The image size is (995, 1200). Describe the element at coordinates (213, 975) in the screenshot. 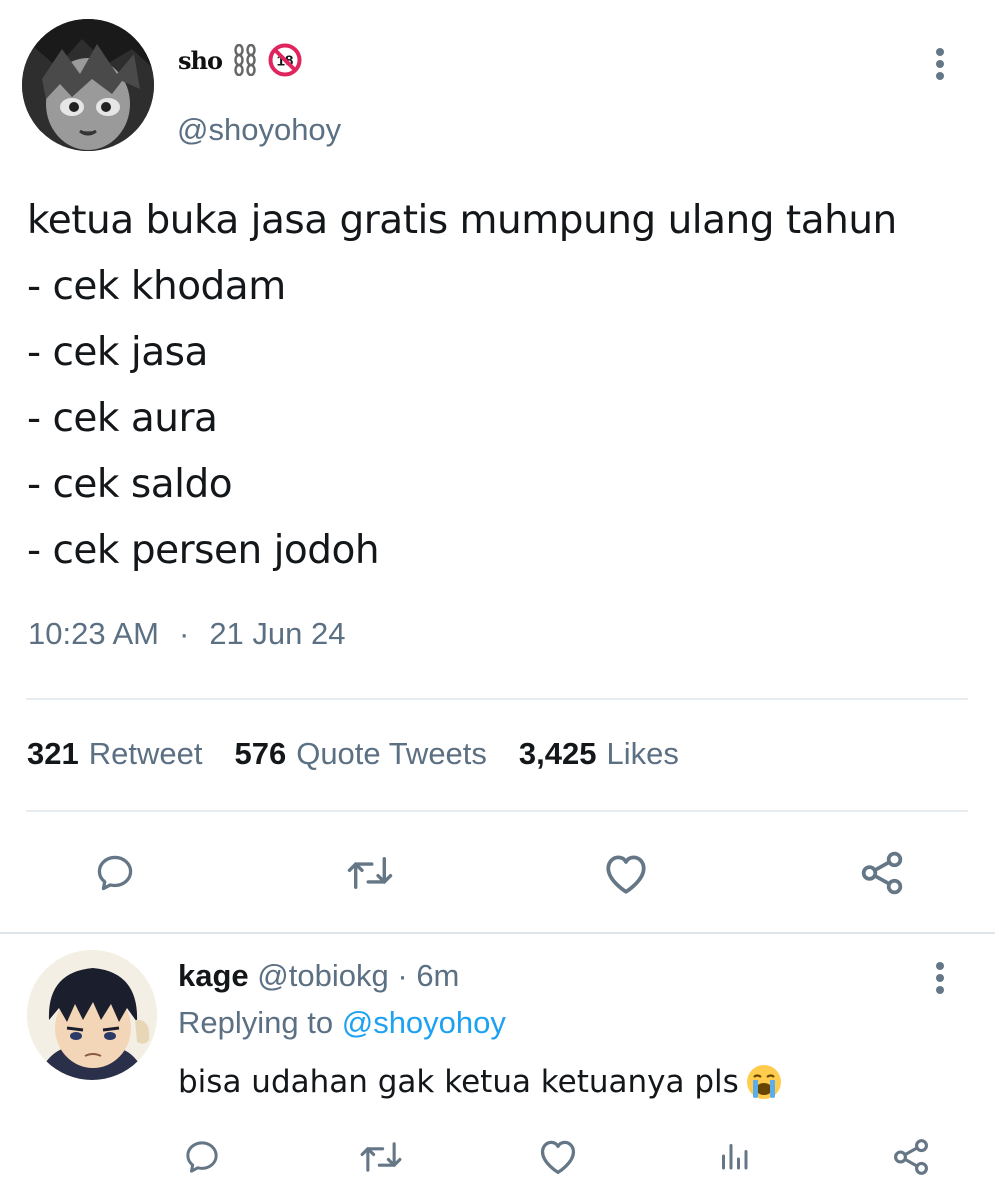

I see `reply-display-name: kage` at that location.